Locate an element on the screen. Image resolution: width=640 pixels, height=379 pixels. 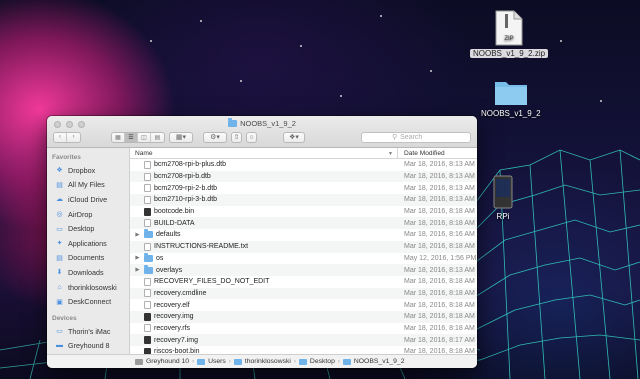
path-segment: thorinklosowski is located at coordinates (268, 361).